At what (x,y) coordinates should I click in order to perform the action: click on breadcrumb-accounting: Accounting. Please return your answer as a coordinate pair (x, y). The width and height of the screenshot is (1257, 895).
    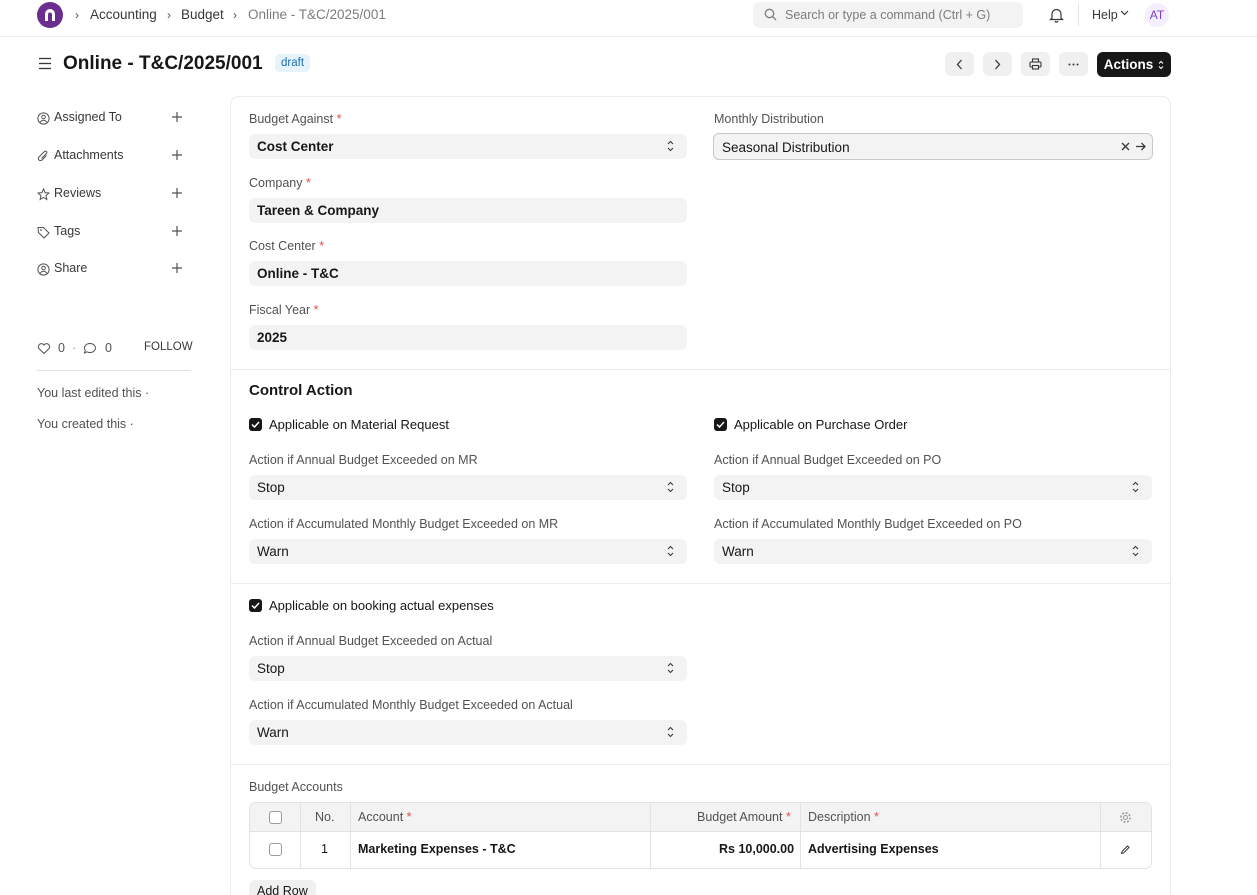
    Looking at the image, I should click on (123, 14).